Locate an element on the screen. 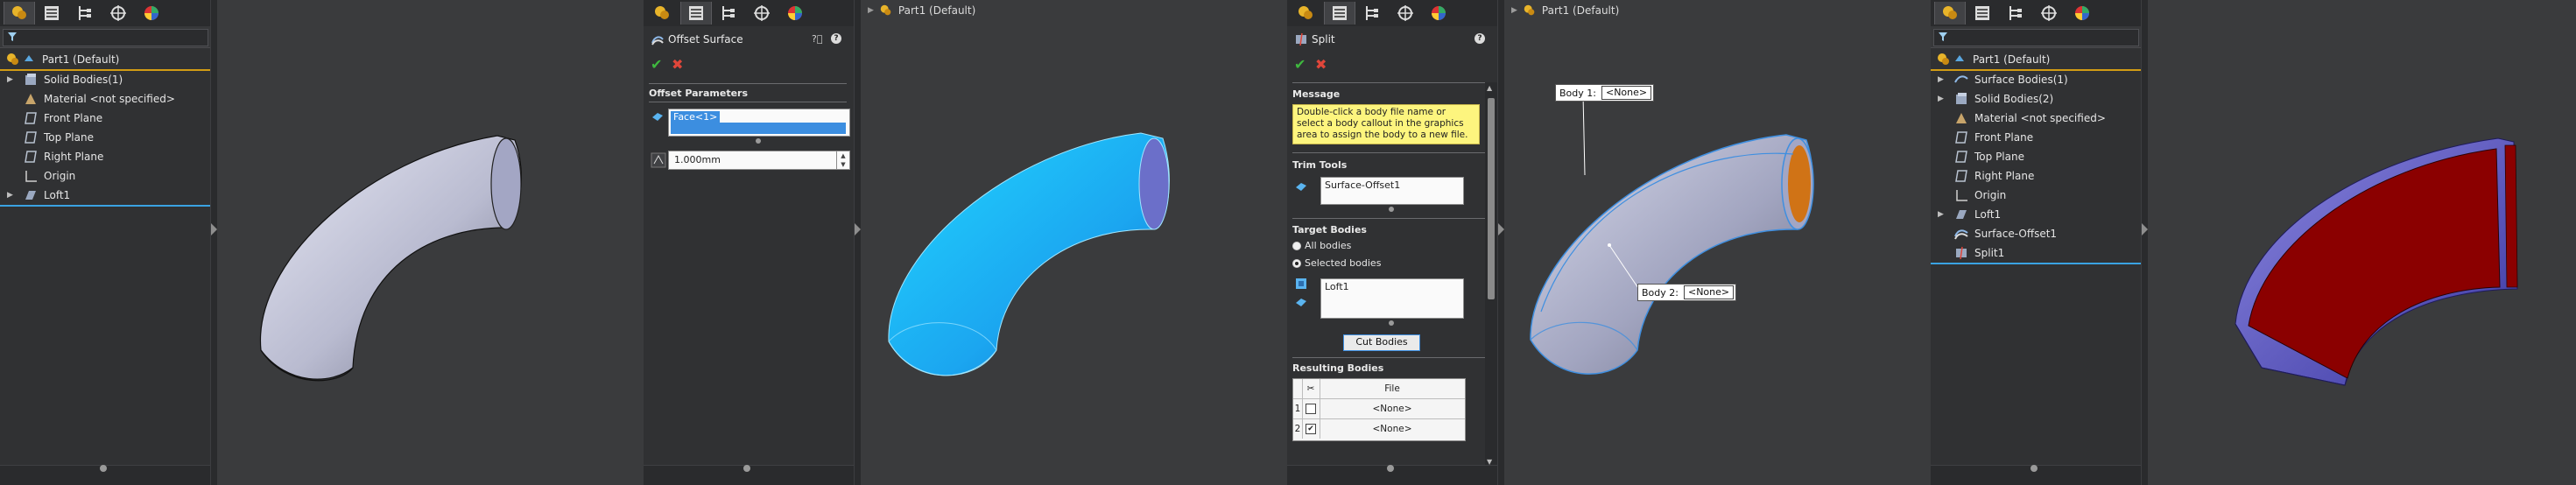 The height and width of the screenshot is (485, 2576). radio-all-bodies: All bodies is located at coordinates (1321, 245).